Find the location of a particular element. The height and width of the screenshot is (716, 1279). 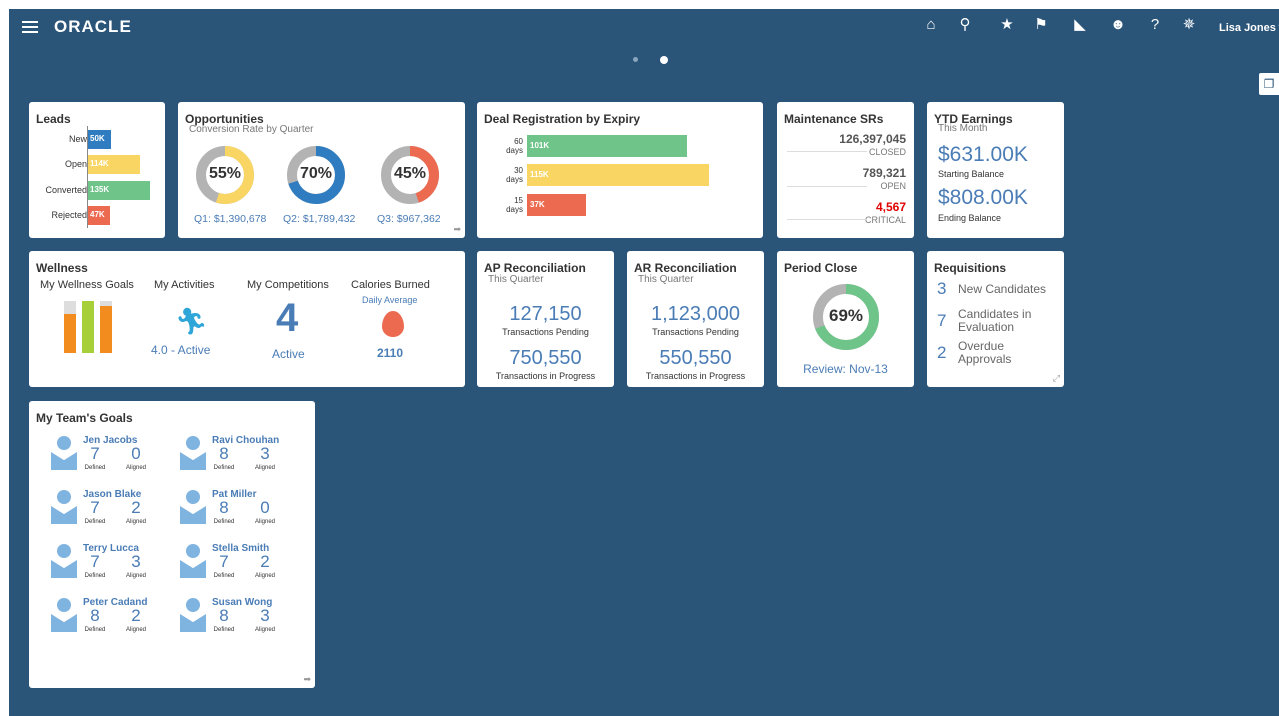

divider is located at coordinates (827, 186).